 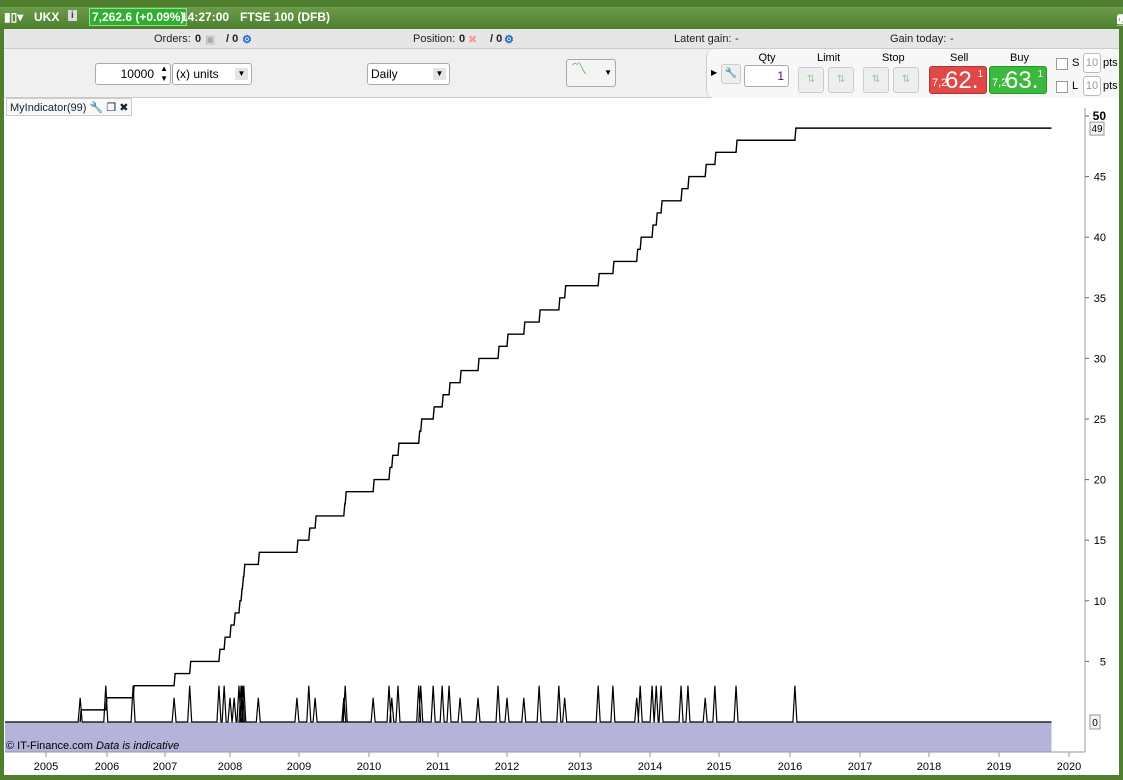 I want to click on buy-label: Buy, so click(x=1019, y=58).